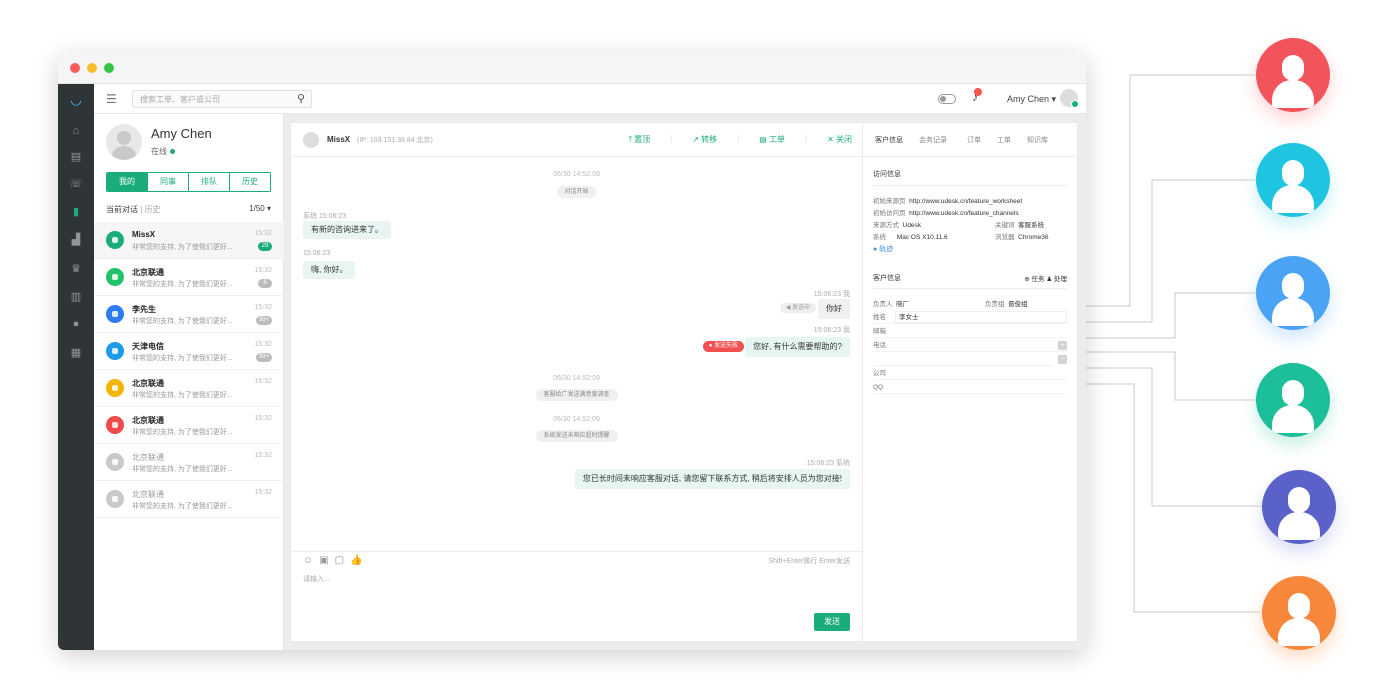 The height and width of the screenshot is (700, 1400). What do you see at coordinates (260, 208) in the screenshot?
I see `conversation-count: 1/50 ▾` at bounding box center [260, 208].